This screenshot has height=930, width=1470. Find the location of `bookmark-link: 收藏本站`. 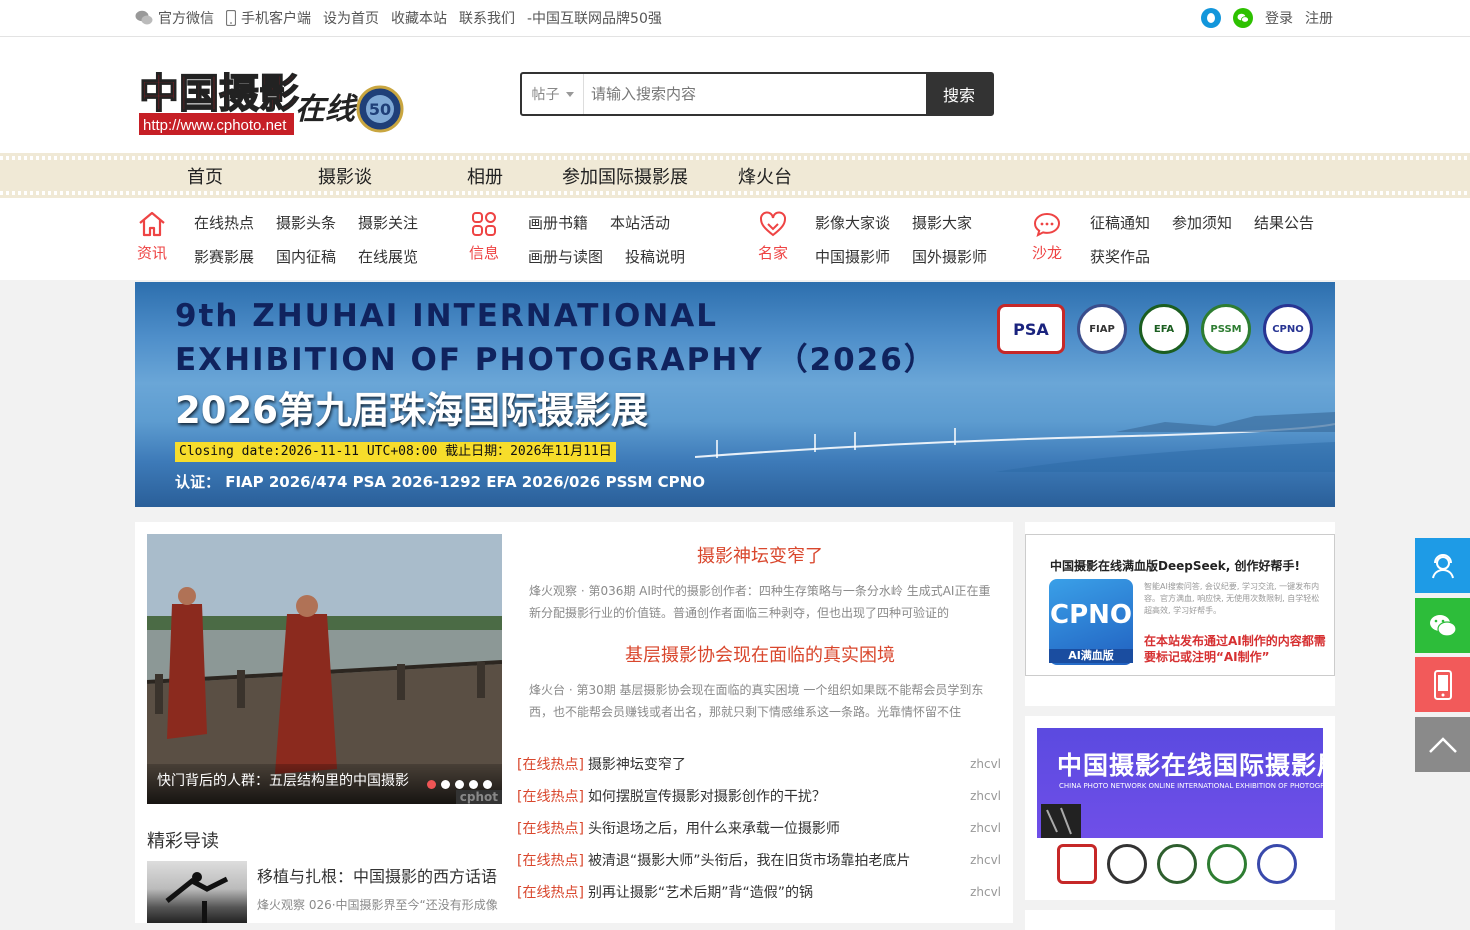

bookmark-link: 收藏本站 is located at coordinates (419, 18).